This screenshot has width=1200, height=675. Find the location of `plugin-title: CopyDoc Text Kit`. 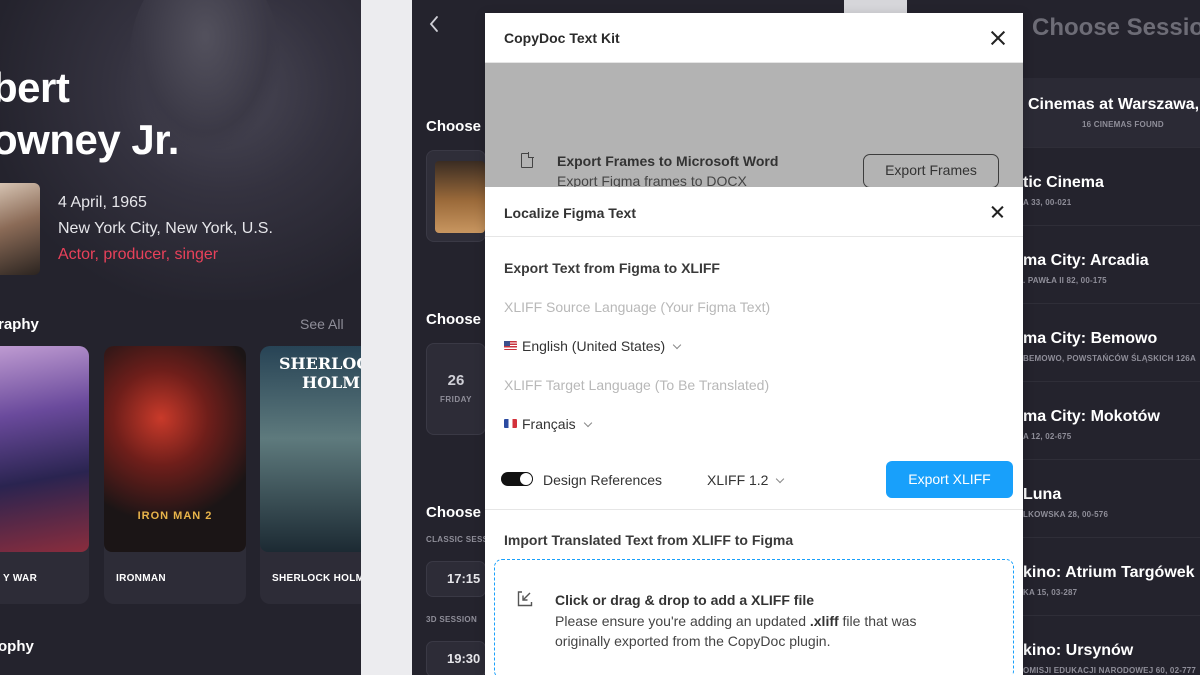

plugin-title: CopyDoc Text Kit is located at coordinates (562, 38).